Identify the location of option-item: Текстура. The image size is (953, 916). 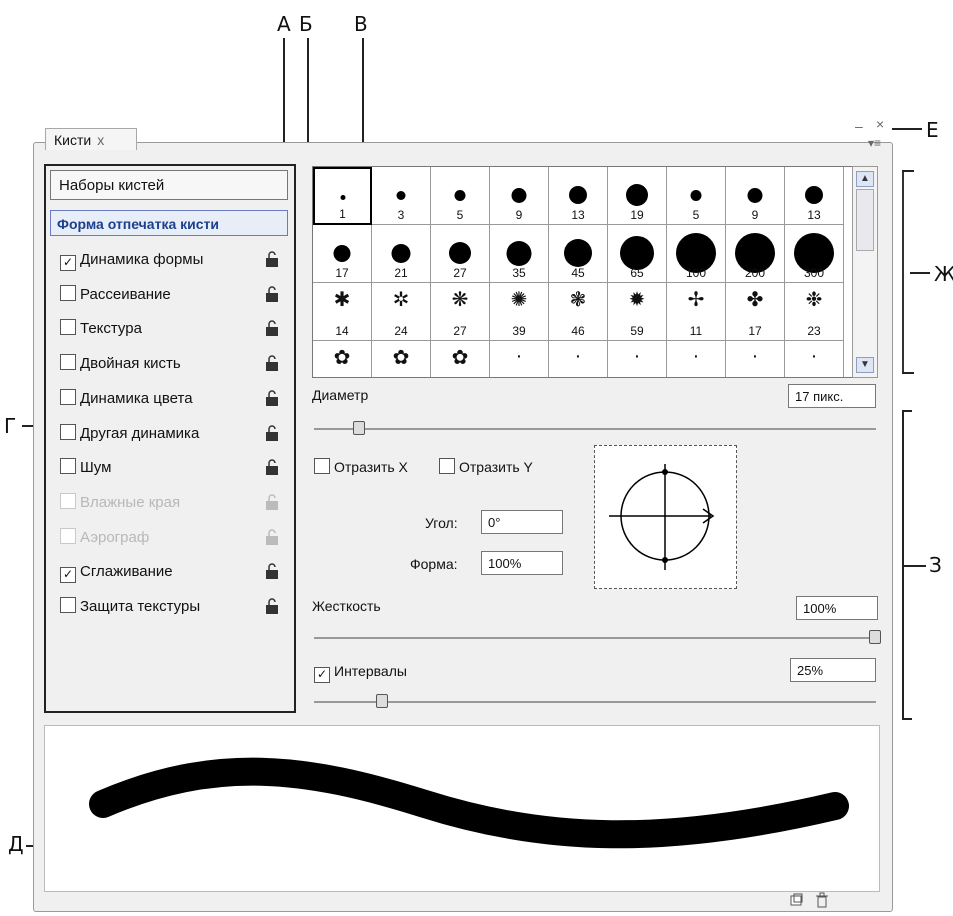
(170, 329).